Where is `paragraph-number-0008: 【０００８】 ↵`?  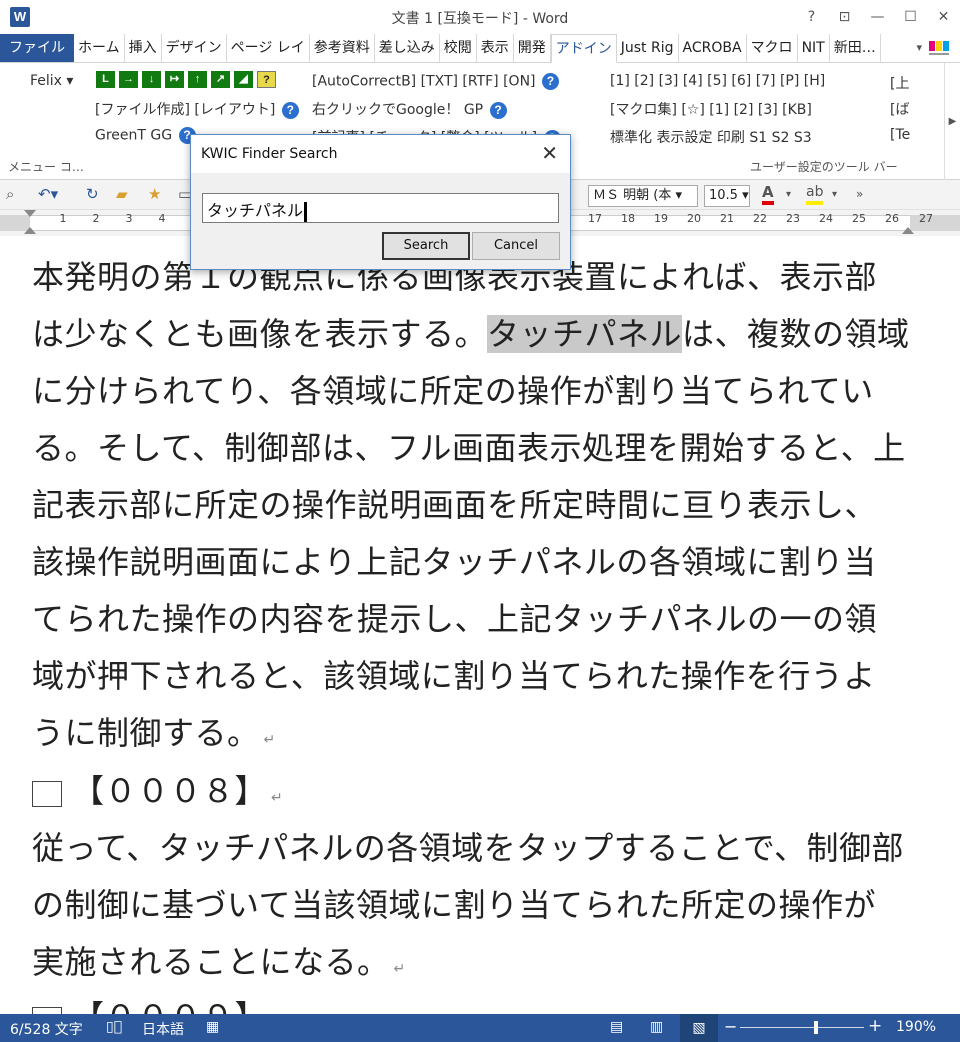 paragraph-number-0008: 【０００８】 ↵ is located at coordinates (157, 789).